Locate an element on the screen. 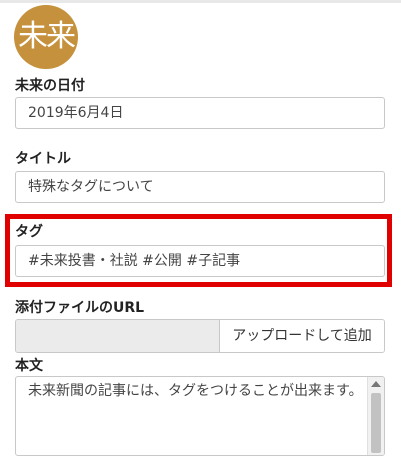 The image size is (401, 456). tags-label: タグ is located at coordinates (29, 232).